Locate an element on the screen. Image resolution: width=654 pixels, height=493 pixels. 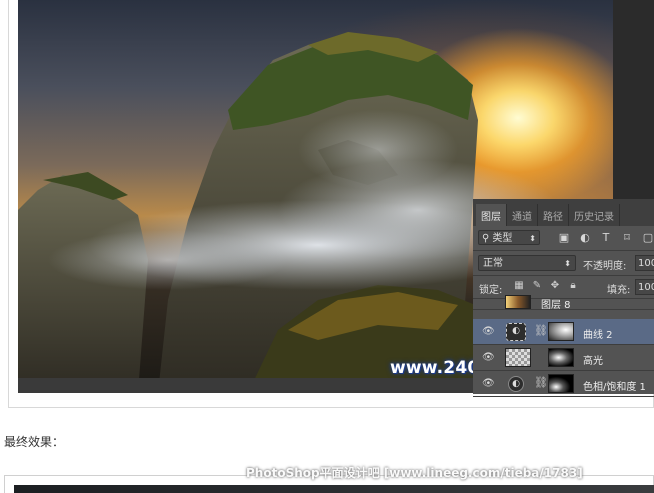
adjustment-filter-icon: ◐ is located at coordinates (585, 237).